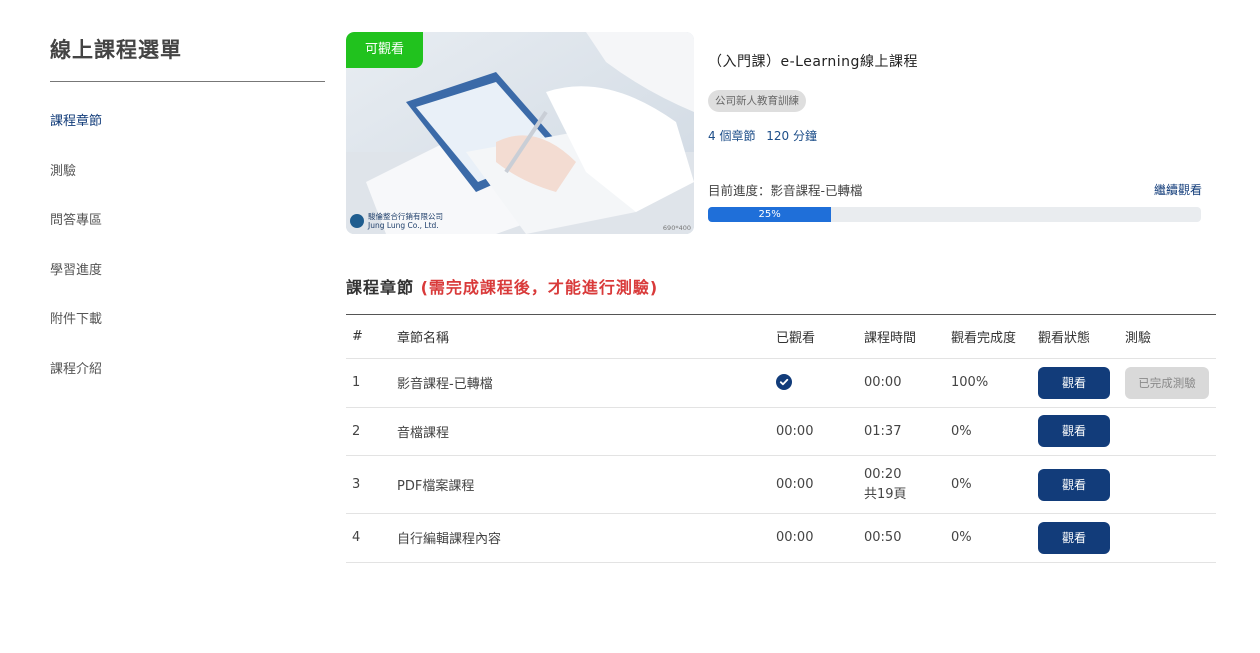 Image resolution: width=1260 pixels, height=653 pixels. I want to click on header-num: #, so click(371, 336).